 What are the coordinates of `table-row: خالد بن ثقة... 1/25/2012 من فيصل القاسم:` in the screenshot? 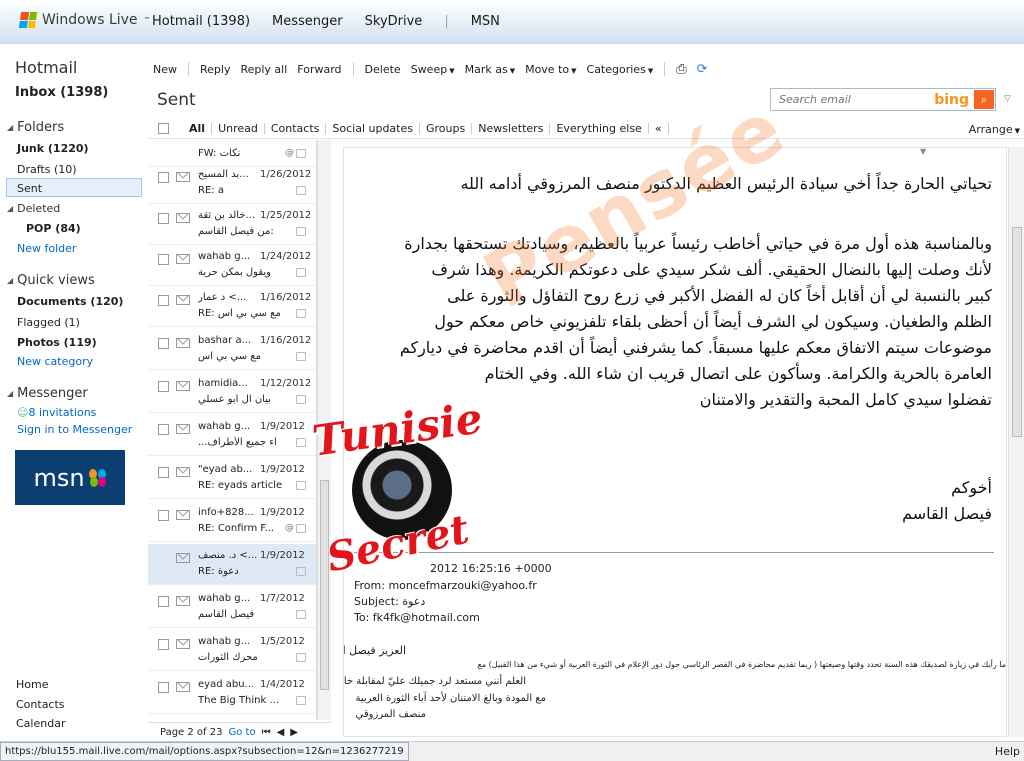 It's located at (232, 224).